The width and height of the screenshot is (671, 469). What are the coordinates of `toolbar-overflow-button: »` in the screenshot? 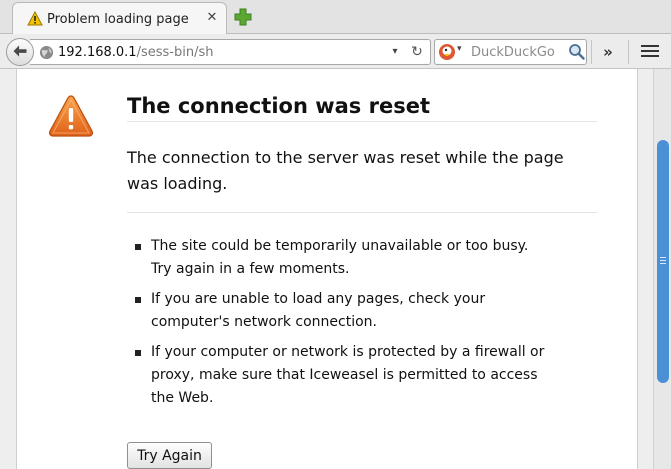 It's located at (608, 52).